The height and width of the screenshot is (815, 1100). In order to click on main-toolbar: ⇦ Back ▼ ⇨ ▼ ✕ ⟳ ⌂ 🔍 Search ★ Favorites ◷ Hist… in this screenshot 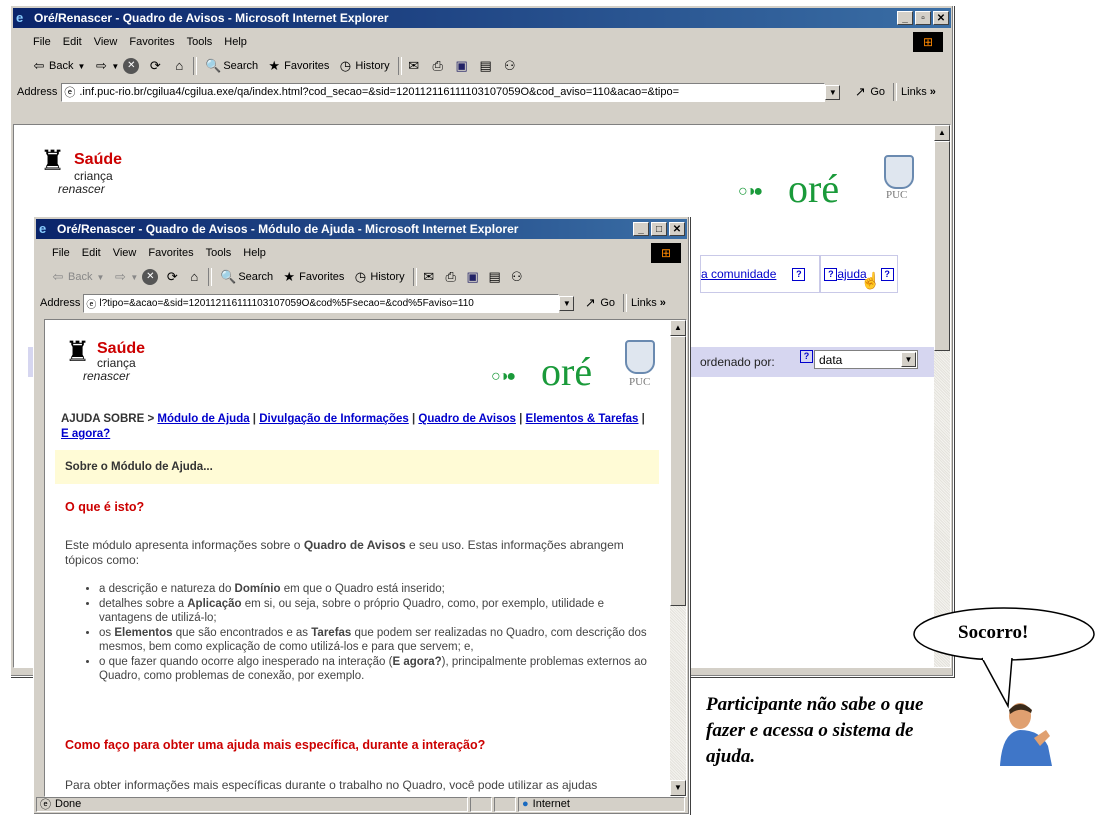, I will do `click(482, 66)`.